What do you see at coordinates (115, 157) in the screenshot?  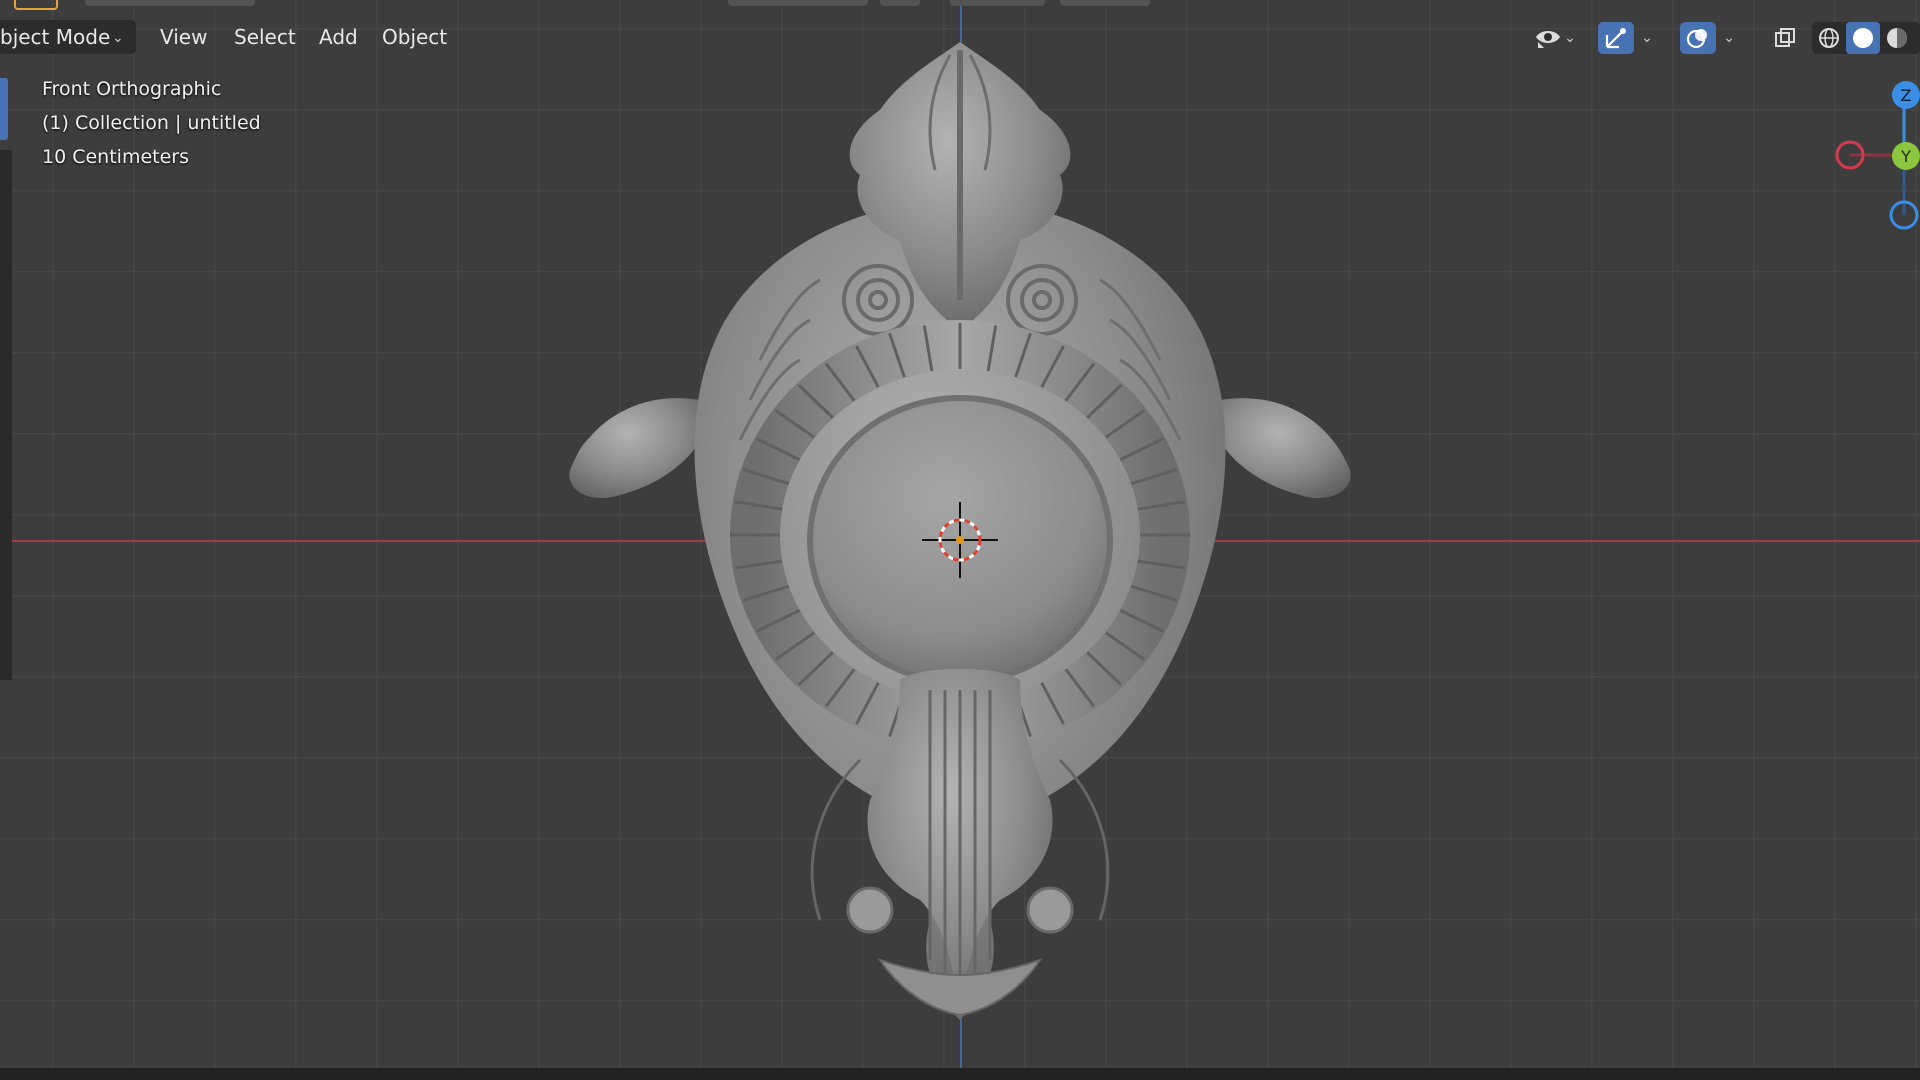 I see `grid-scale-label: 10 Centimeters` at bounding box center [115, 157].